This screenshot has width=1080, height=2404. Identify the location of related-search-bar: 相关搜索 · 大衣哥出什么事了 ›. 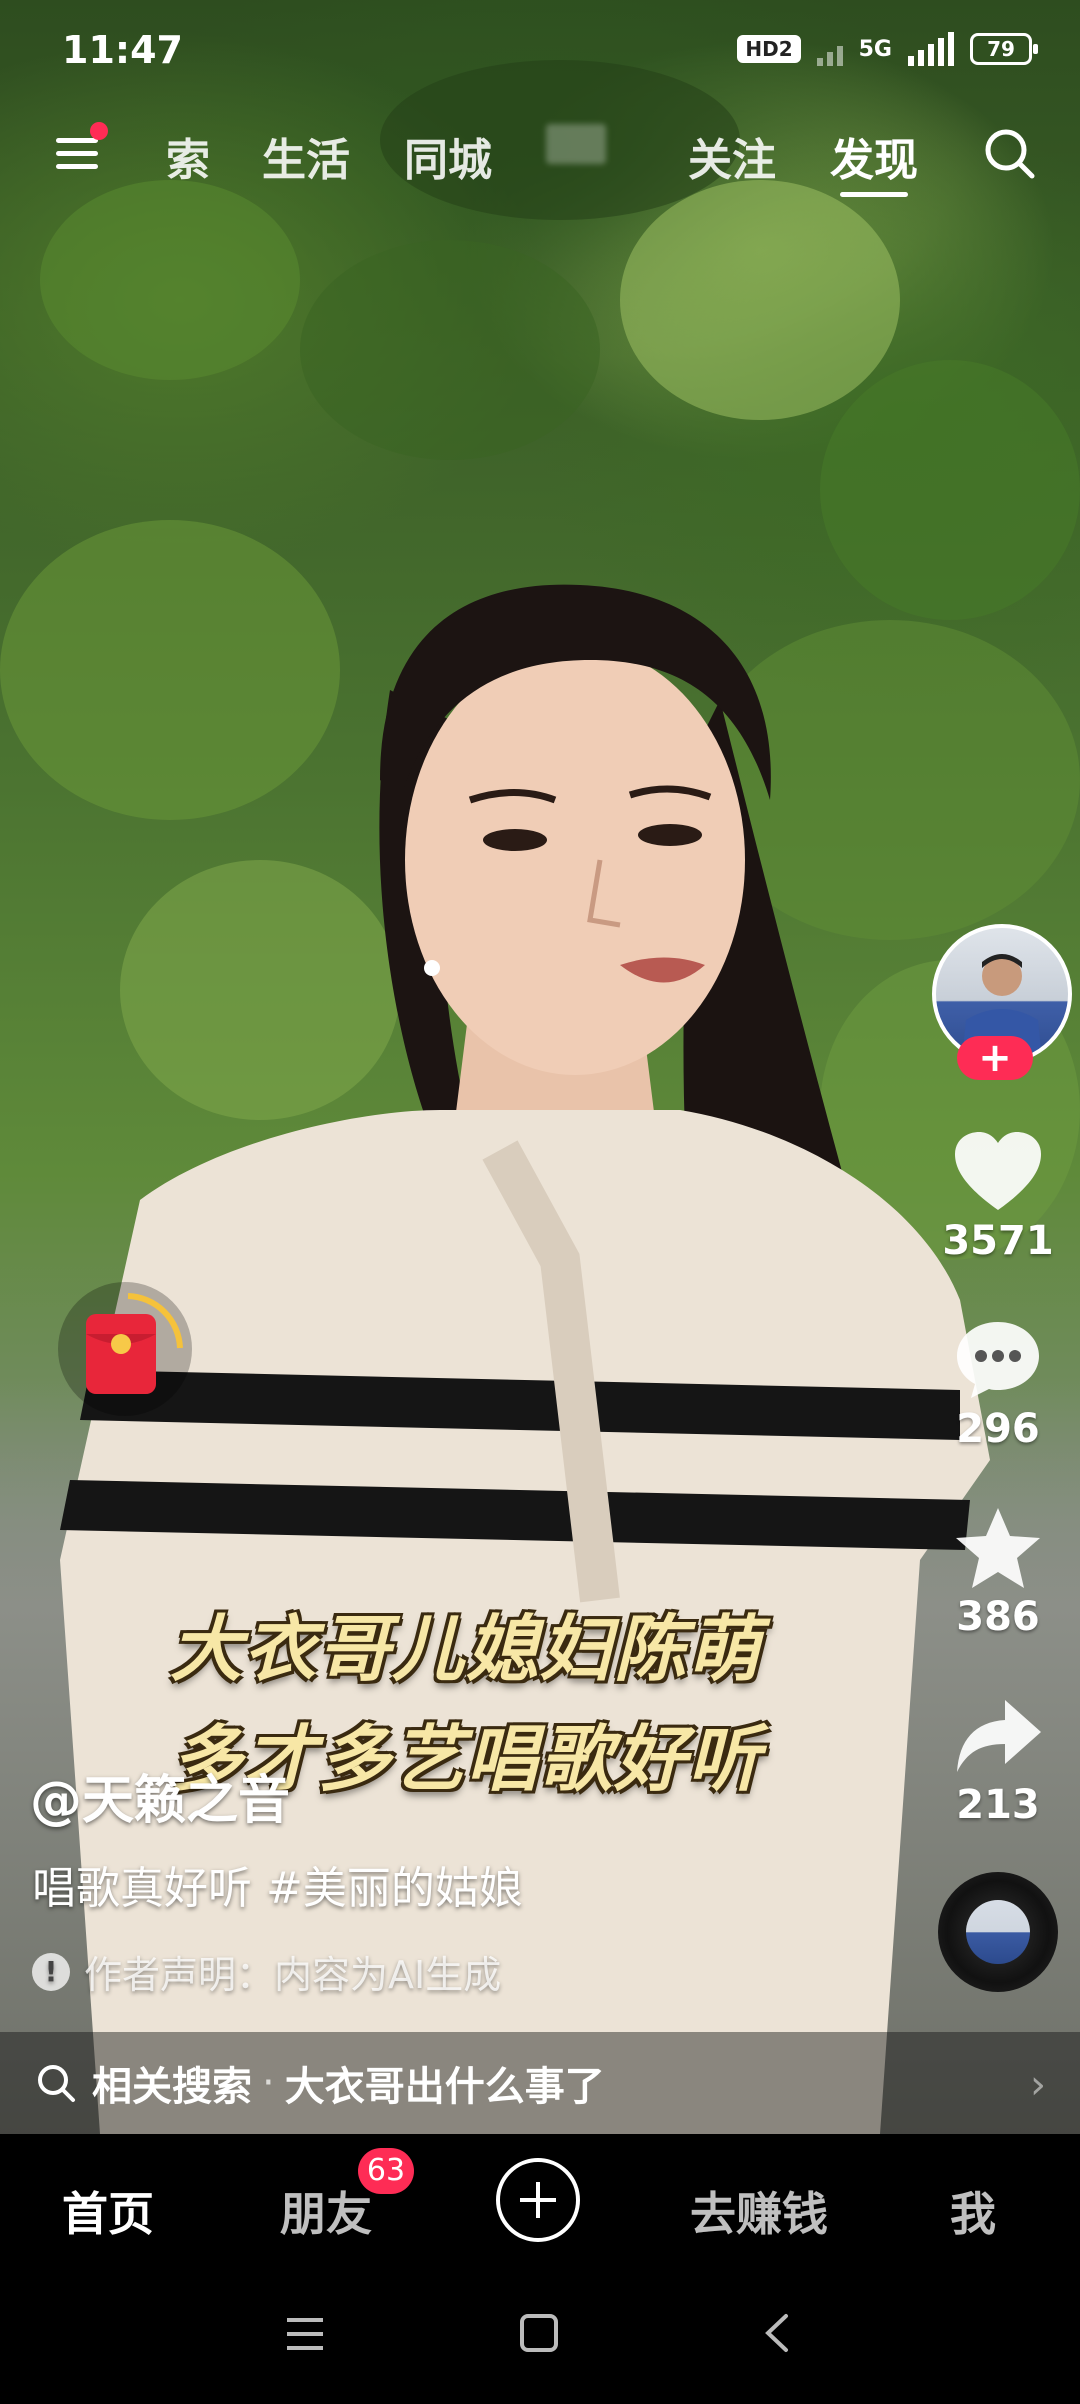
(540, 2083).